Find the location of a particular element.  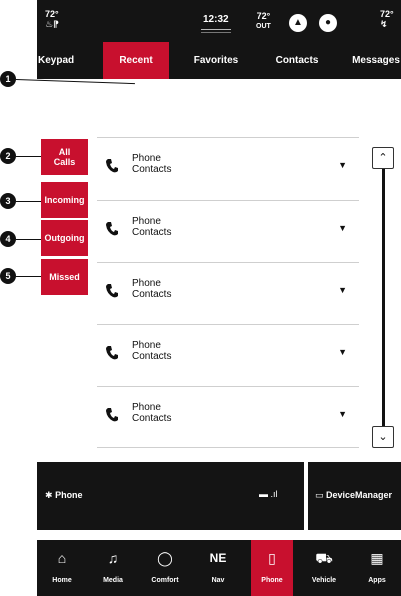

nav-media: ♫ Media is located at coordinates (113, 568).